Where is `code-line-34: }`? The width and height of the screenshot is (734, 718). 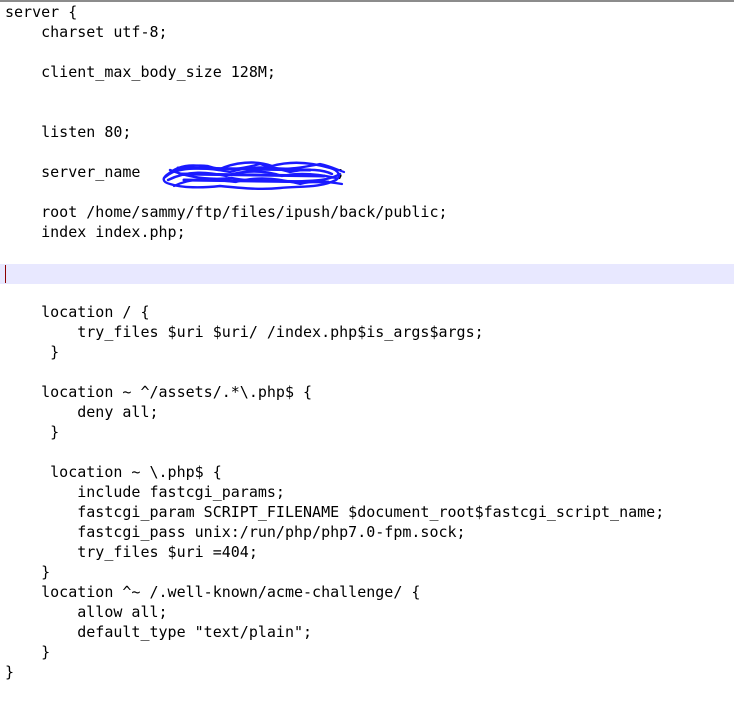
code-line-34: } is located at coordinates (10, 672).